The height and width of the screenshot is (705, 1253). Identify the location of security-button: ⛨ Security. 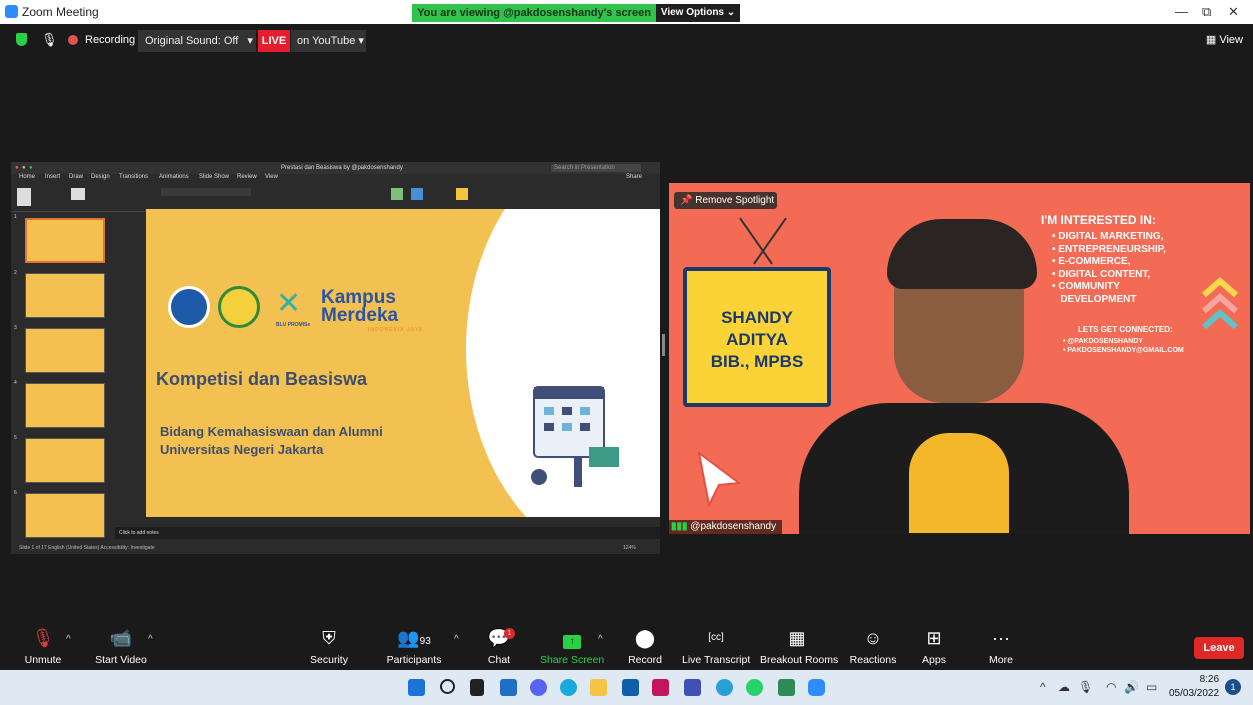
(329, 645).